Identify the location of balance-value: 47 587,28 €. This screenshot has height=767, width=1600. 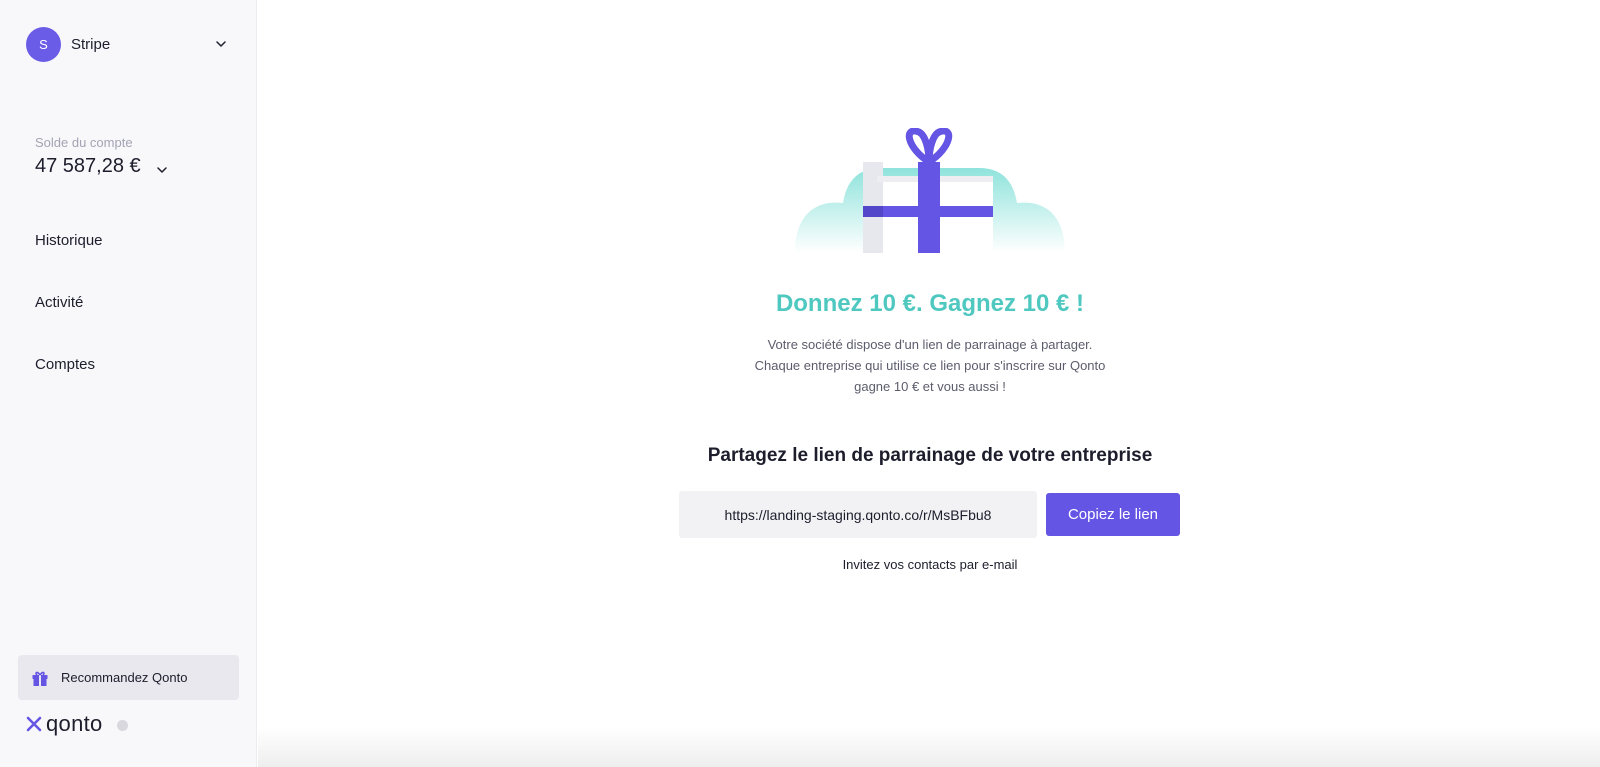
(88, 166).